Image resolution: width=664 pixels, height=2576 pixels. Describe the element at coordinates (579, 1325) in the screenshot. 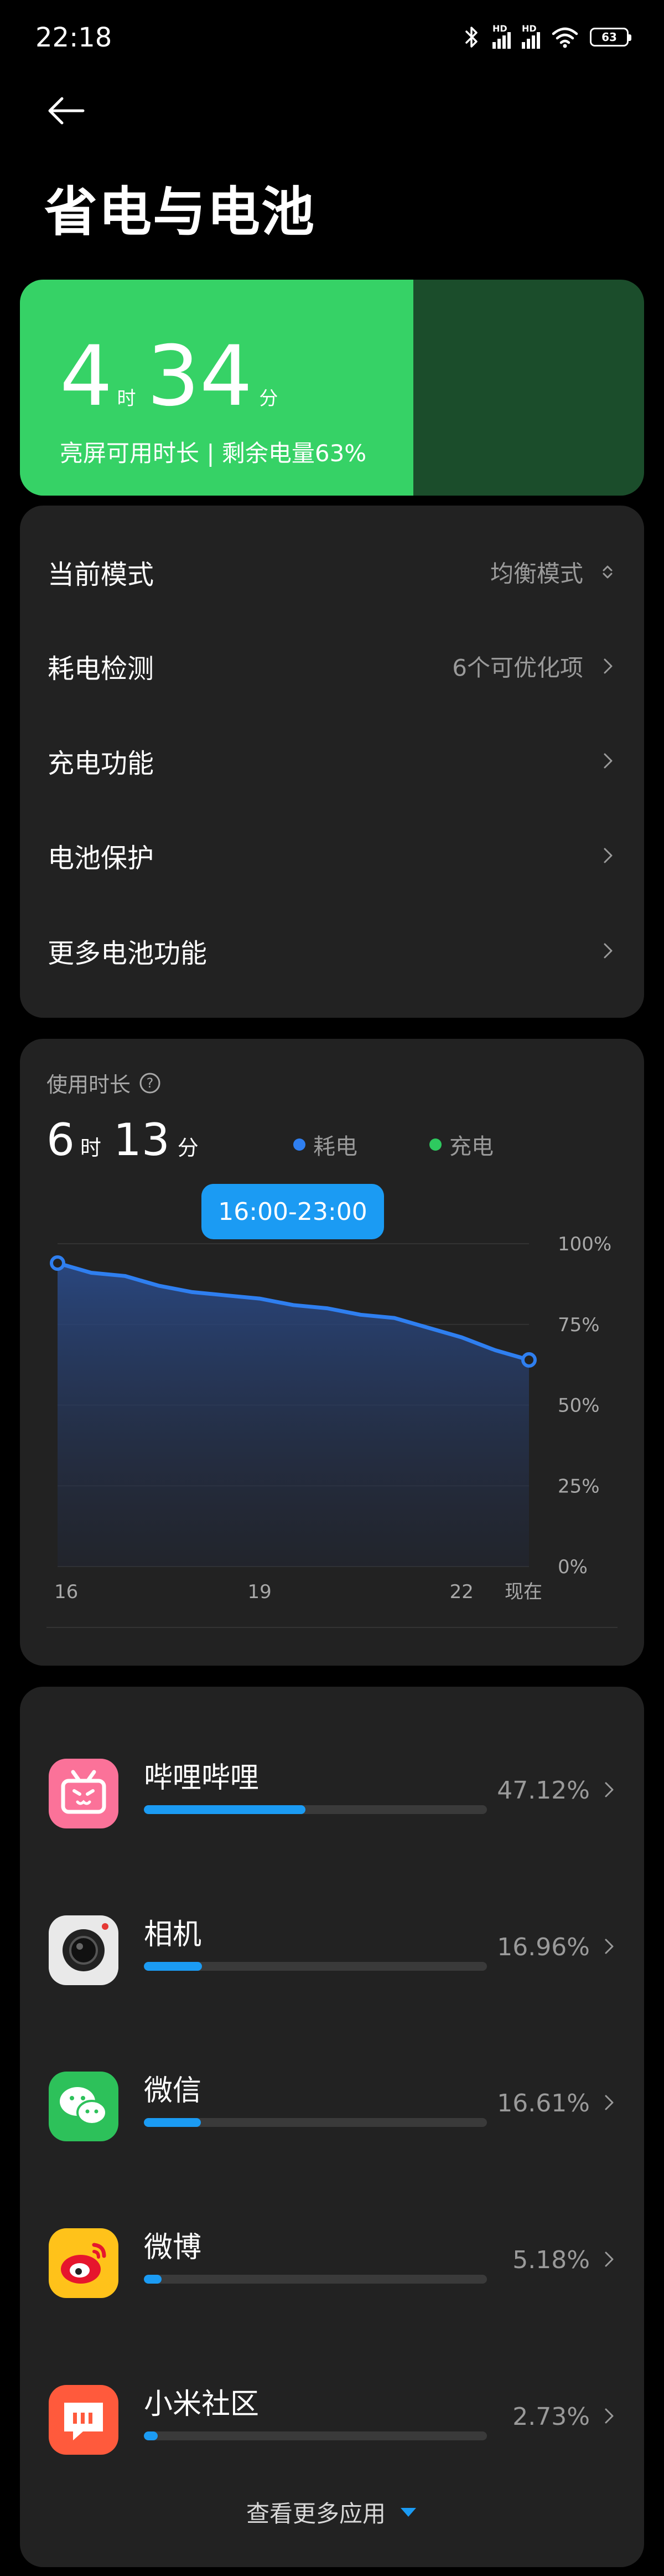

I see `y-tick-label: 75%` at that location.